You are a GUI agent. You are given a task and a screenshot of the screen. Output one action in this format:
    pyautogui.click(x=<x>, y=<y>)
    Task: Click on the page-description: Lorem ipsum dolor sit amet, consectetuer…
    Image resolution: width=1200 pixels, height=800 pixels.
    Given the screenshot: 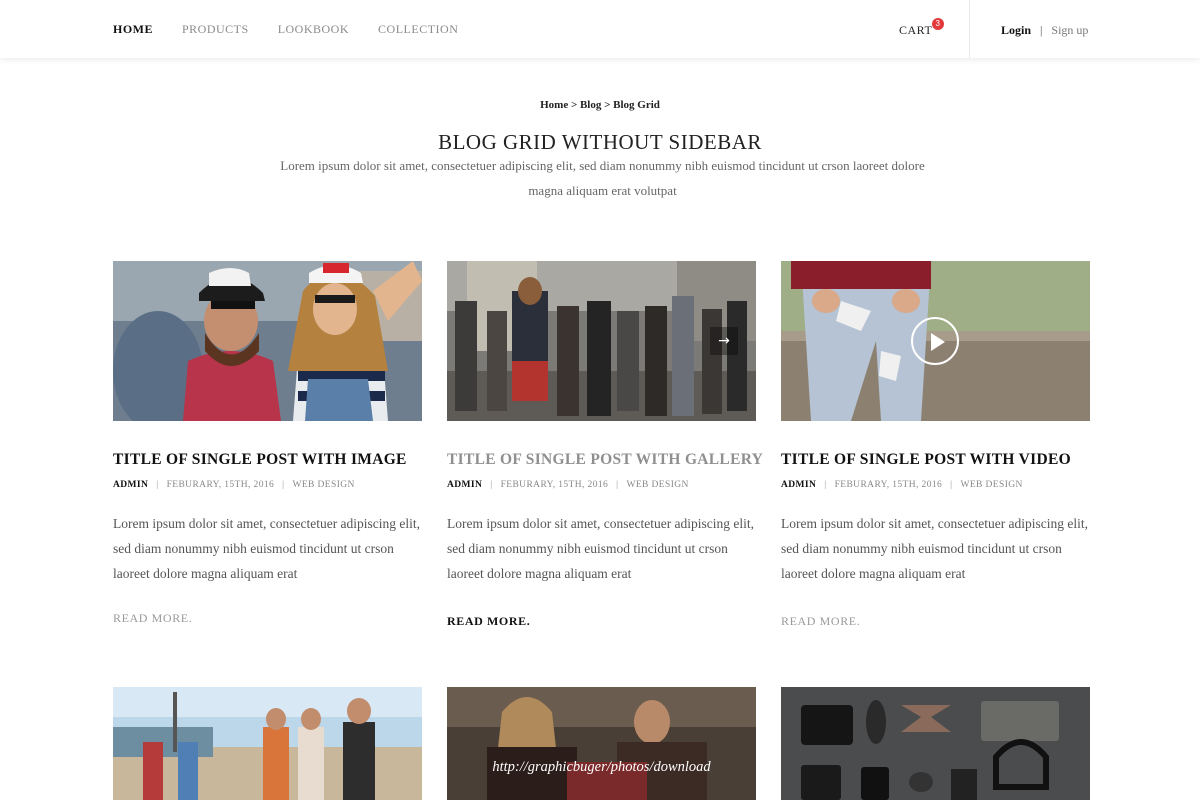 What is the action you would take?
    pyautogui.click(x=602, y=178)
    